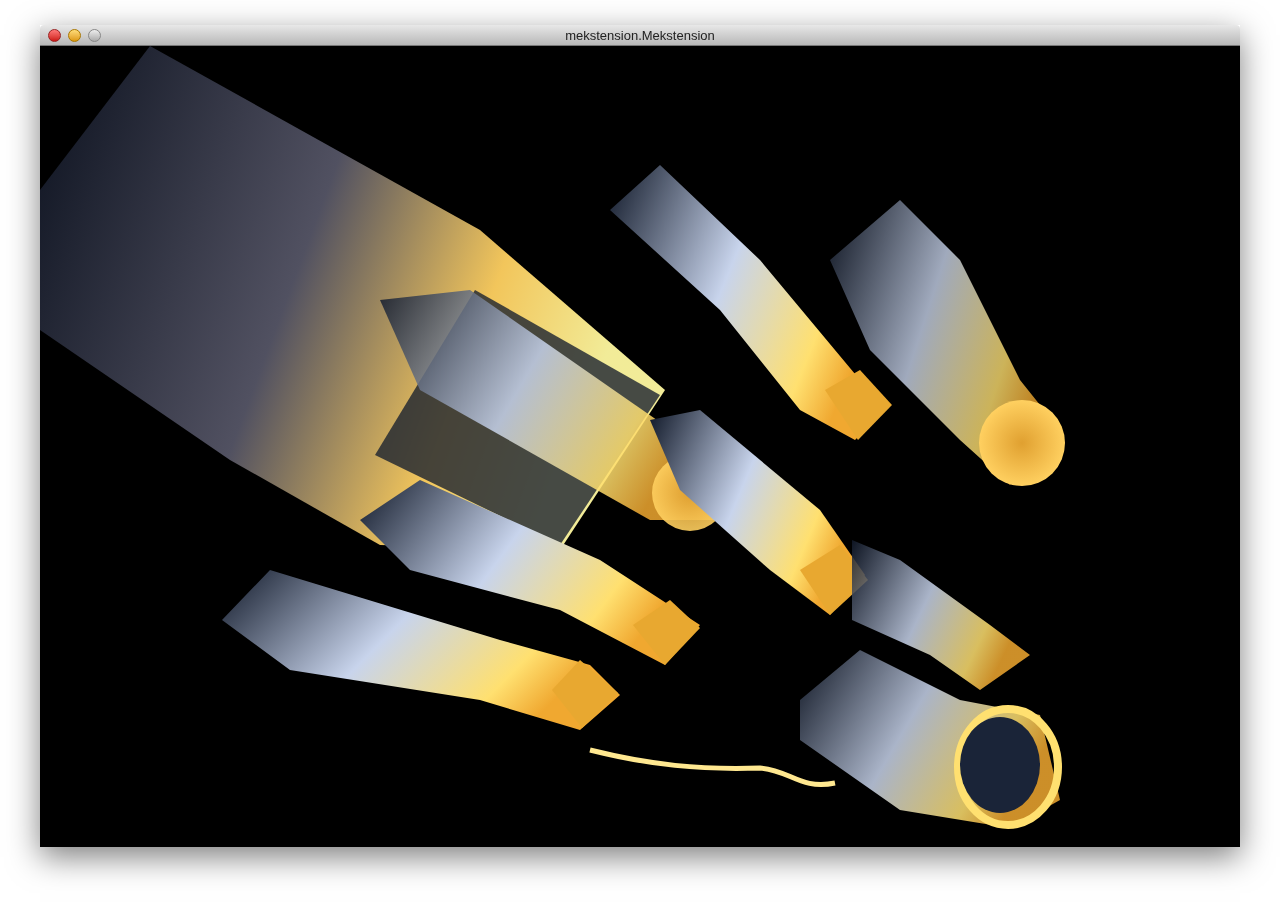  I want to click on minimize-button, so click(74, 35).